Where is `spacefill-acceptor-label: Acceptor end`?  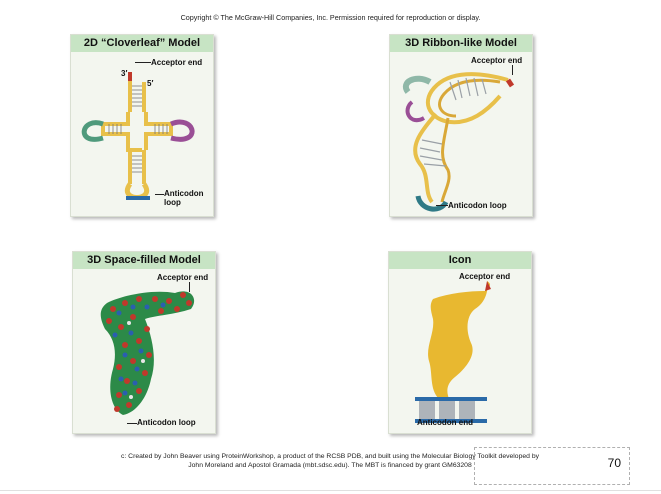
spacefill-acceptor-label: Acceptor end is located at coordinates (183, 277).